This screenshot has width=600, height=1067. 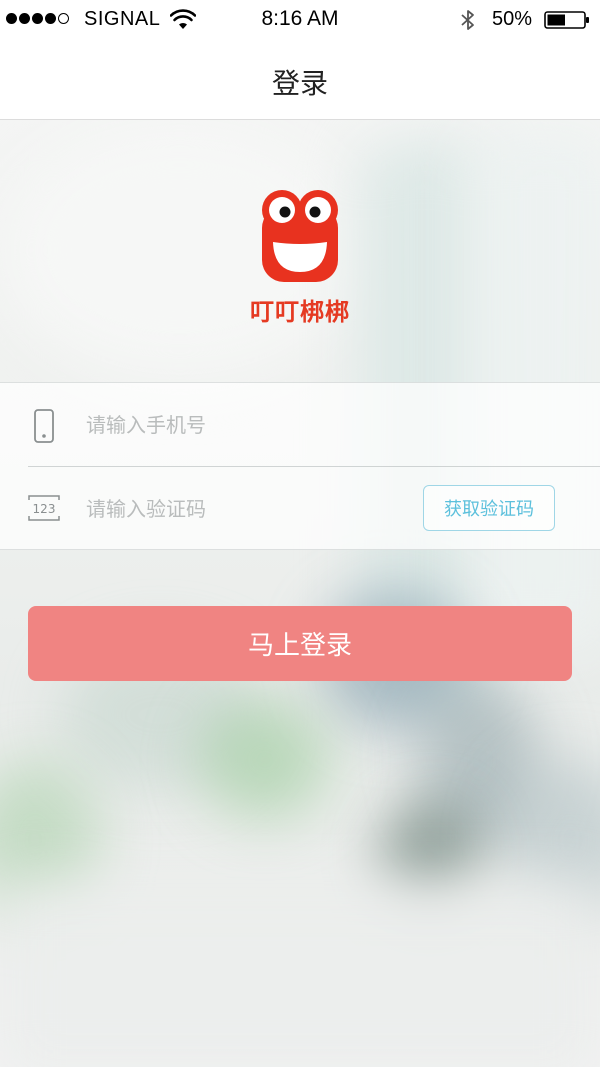 What do you see at coordinates (246, 425) in the screenshot?
I see `phone-input` at bounding box center [246, 425].